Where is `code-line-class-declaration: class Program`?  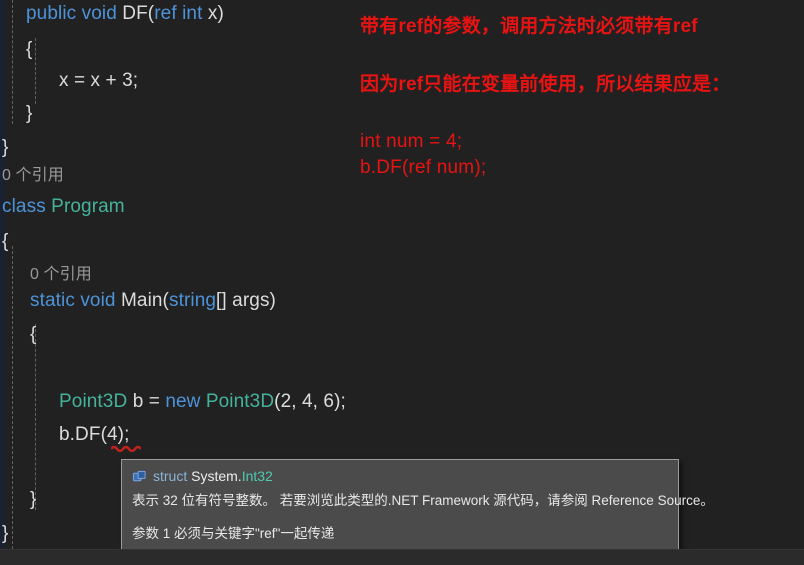
code-line-class-declaration: class Program is located at coordinates (63, 207).